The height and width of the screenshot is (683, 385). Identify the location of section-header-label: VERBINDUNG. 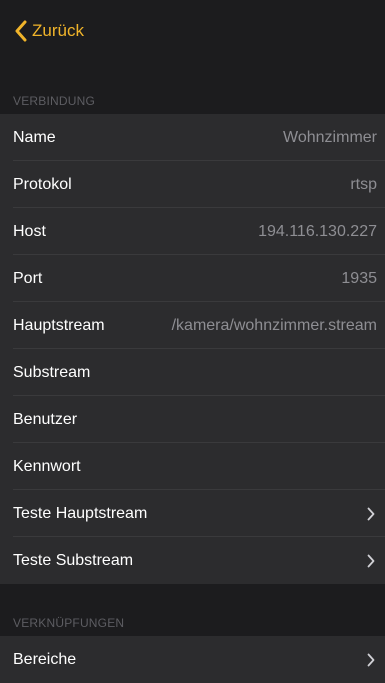
(54, 101).